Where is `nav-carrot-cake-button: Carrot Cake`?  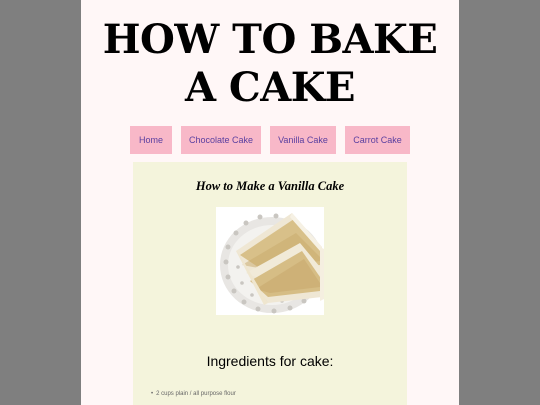
nav-carrot-cake-button: Carrot Cake is located at coordinates (377, 140).